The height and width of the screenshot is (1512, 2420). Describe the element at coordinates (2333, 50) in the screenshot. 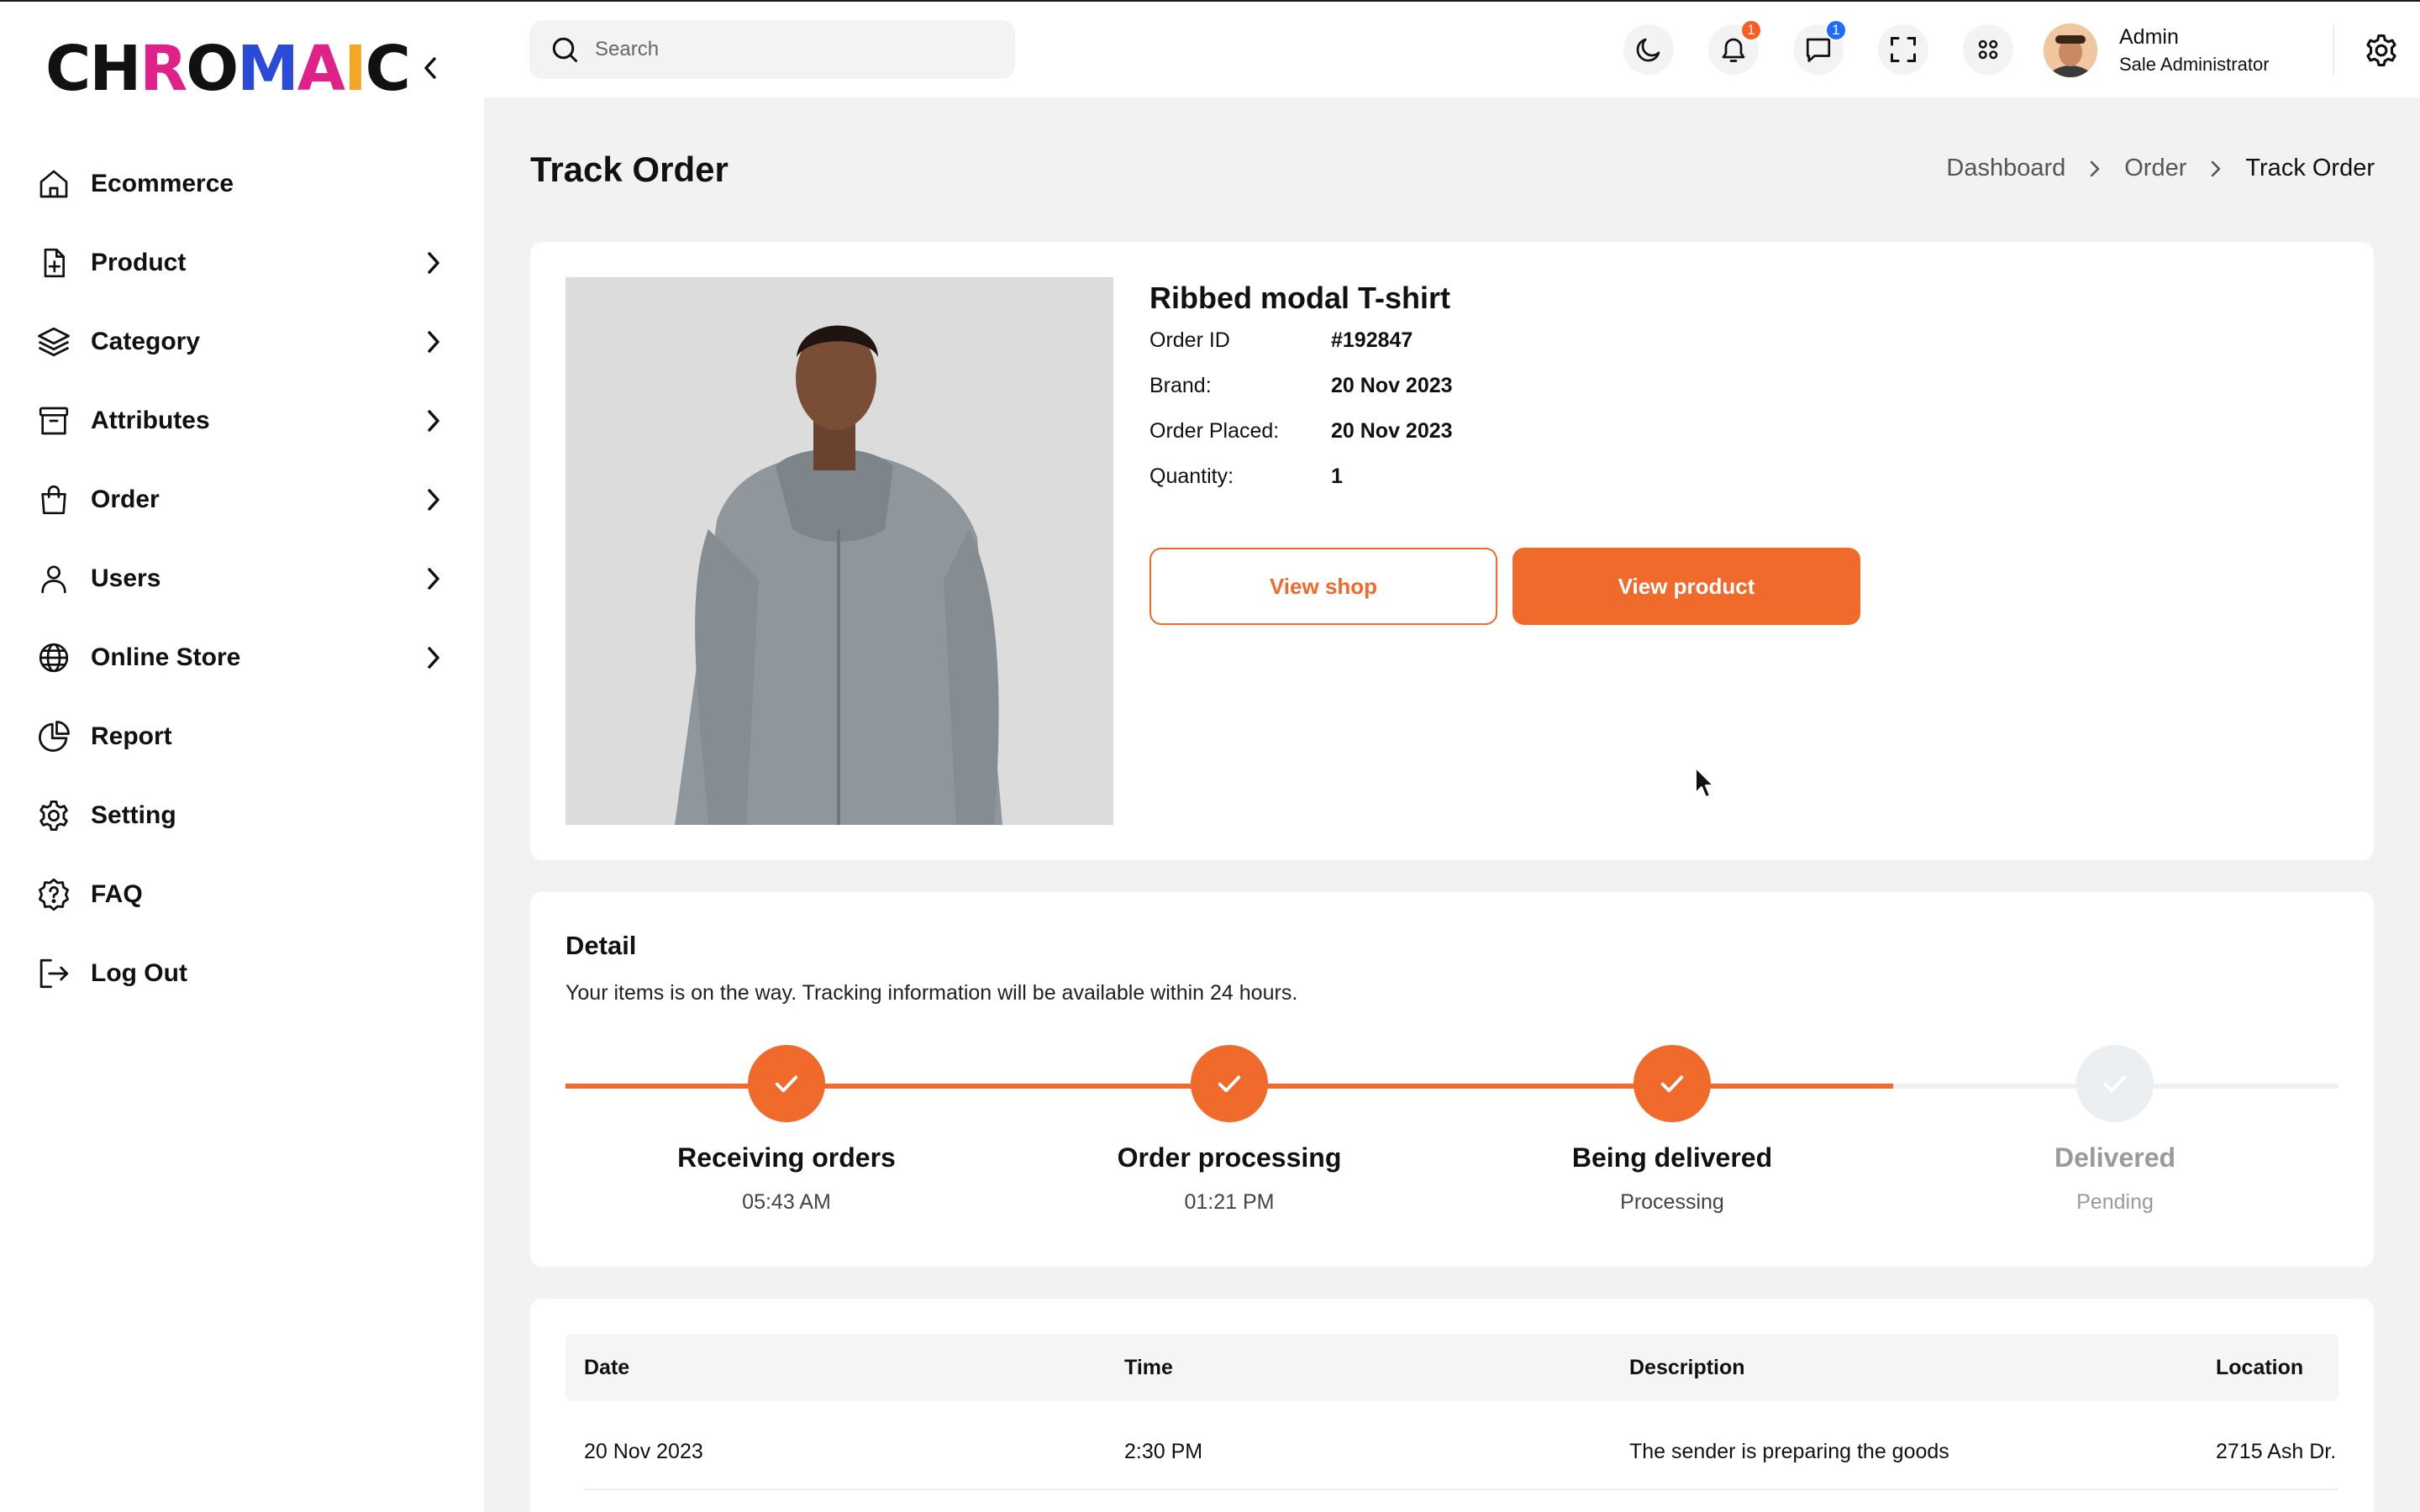

I see `header-divider` at that location.